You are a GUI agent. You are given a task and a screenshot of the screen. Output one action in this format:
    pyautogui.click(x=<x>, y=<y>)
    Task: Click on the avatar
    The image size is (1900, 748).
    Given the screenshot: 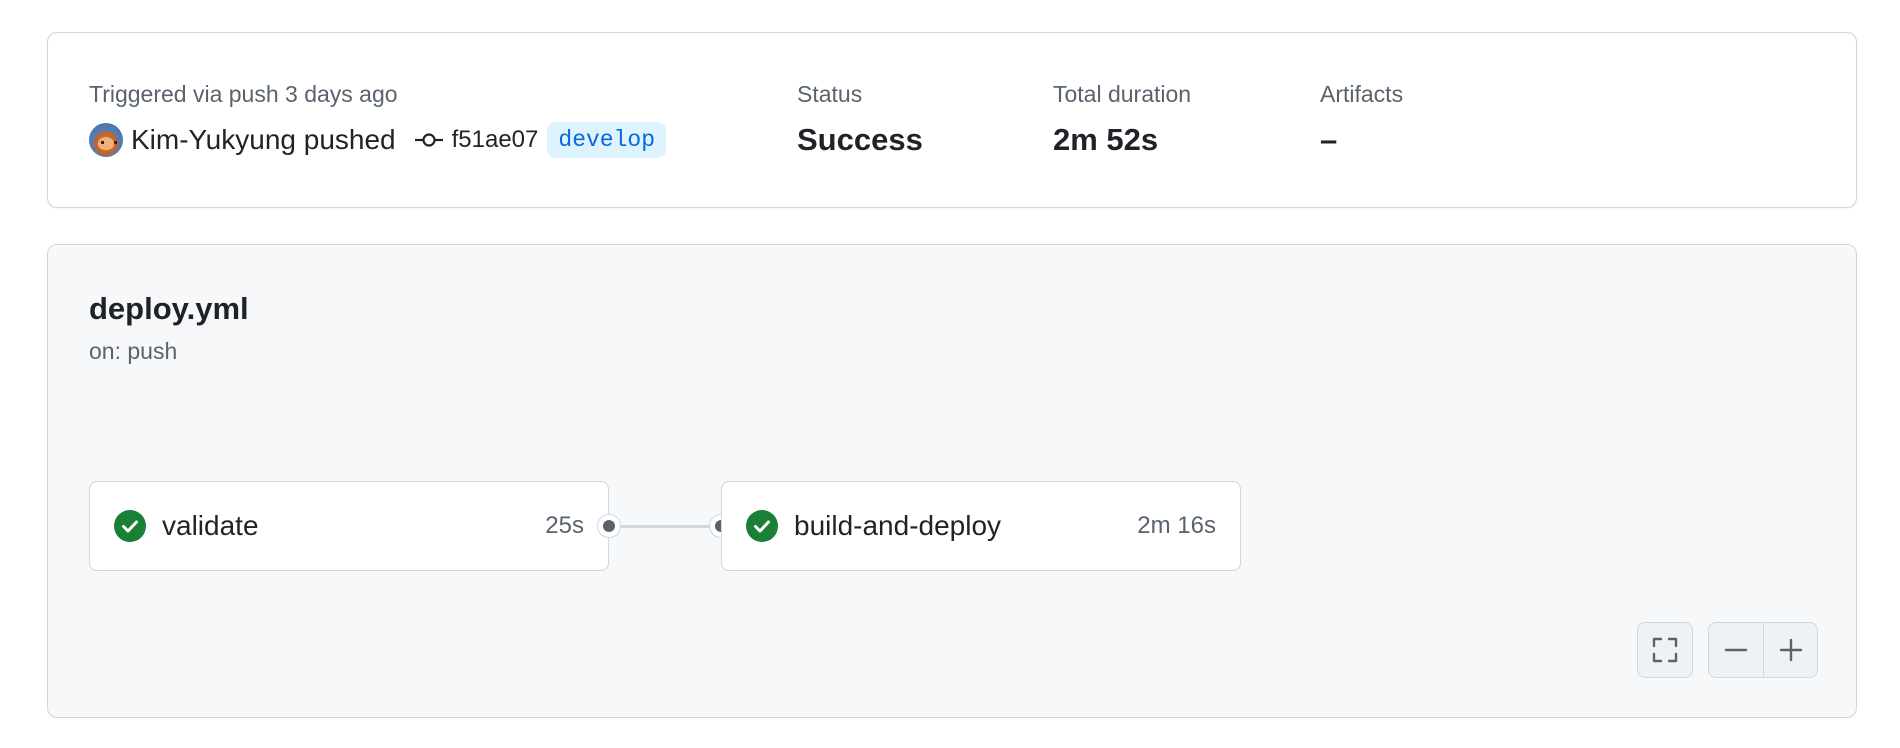 What is the action you would take?
    pyautogui.click(x=106, y=140)
    